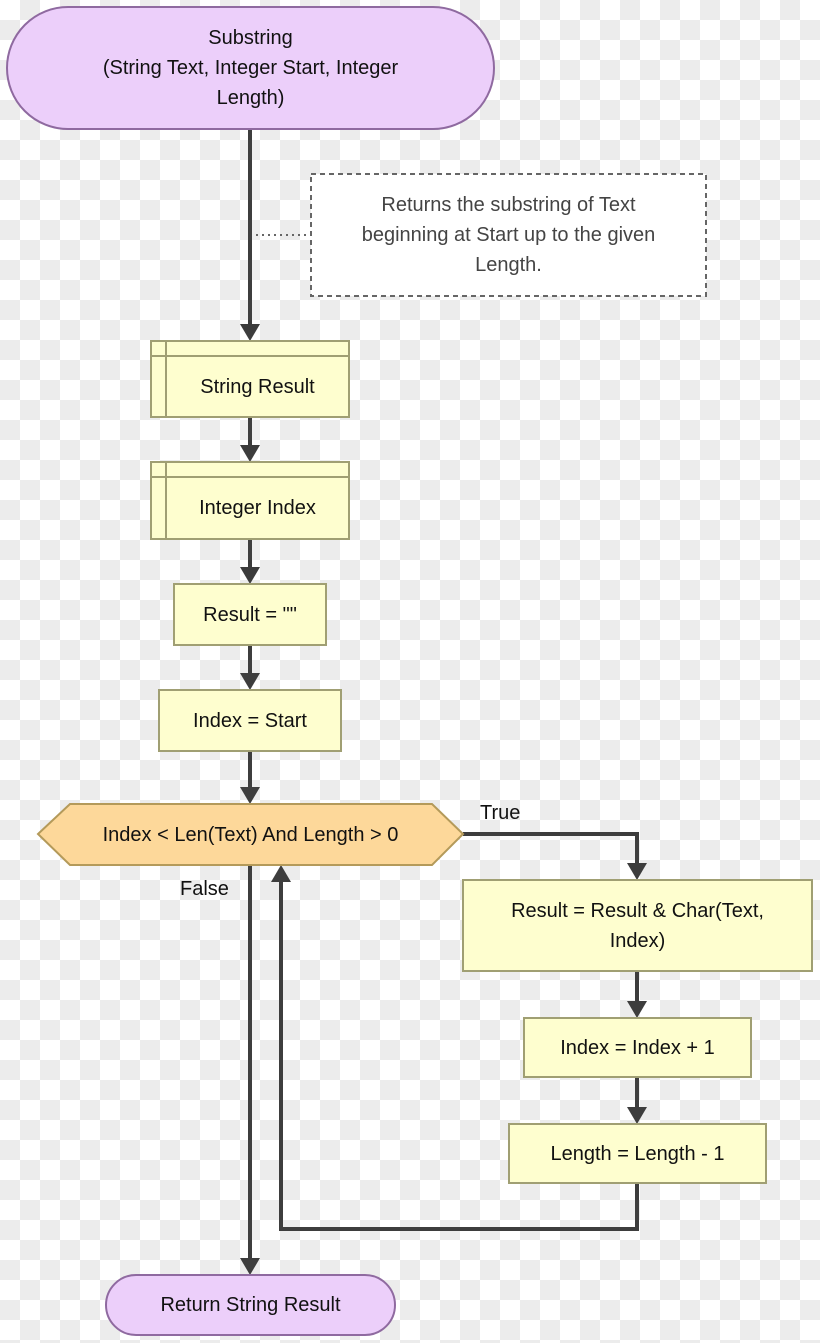 Image resolution: width=820 pixels, height=1343 pixels. Describe the element at coordinates (637, 940) in the screenshot. I see `append-line-2: Index)` at that location.